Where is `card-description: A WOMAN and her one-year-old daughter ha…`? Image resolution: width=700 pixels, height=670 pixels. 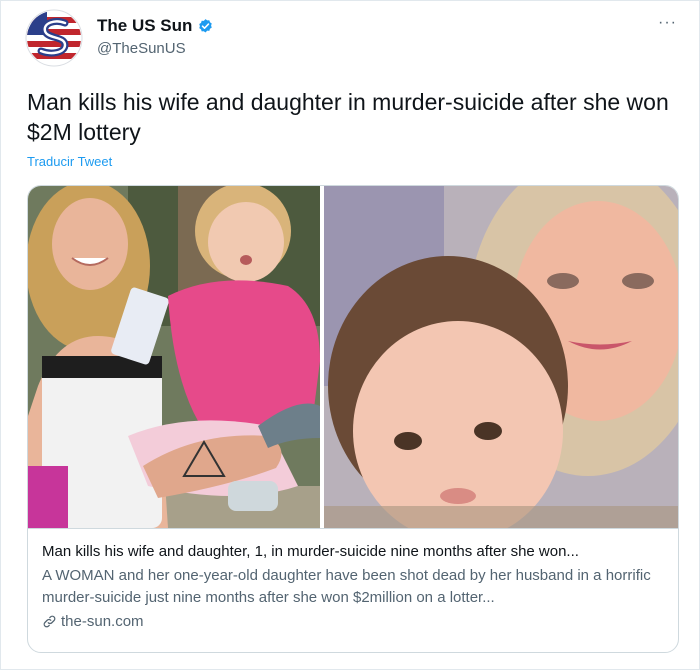 card-description: A WOMAN and her one-year-old daughter ha… is located at coordinates (346, 586).